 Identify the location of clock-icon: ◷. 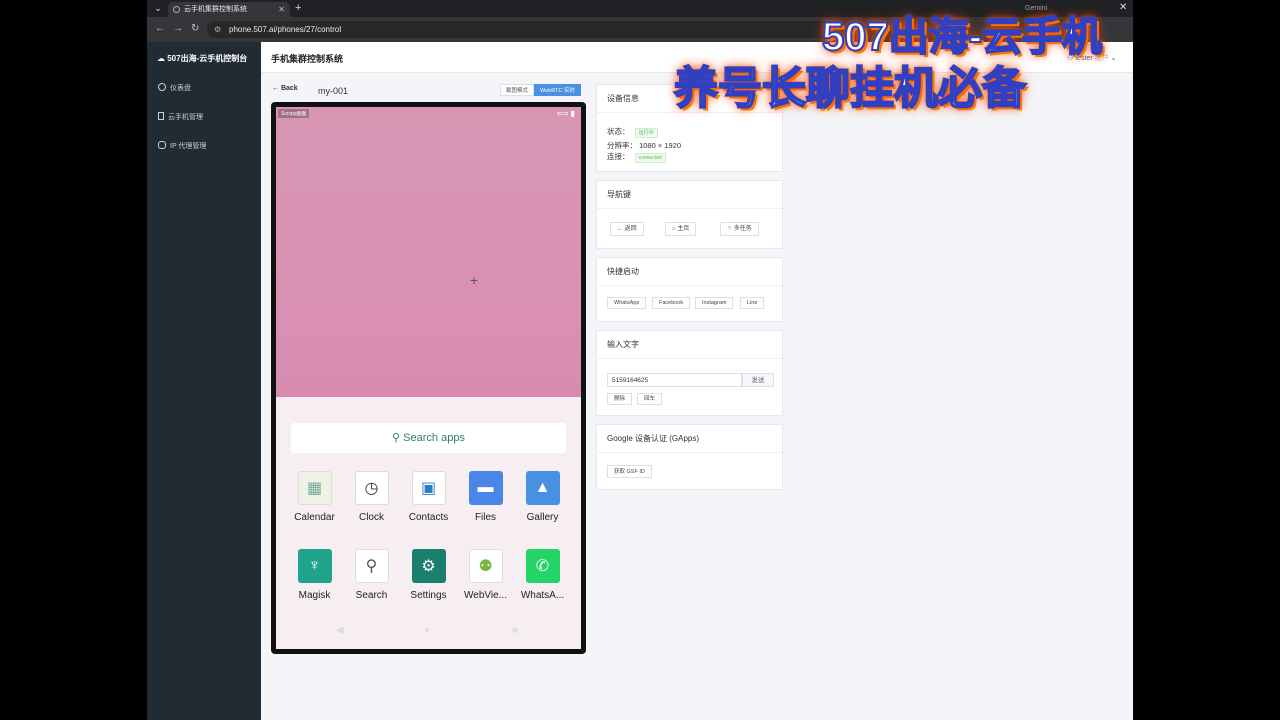
(371, 488).